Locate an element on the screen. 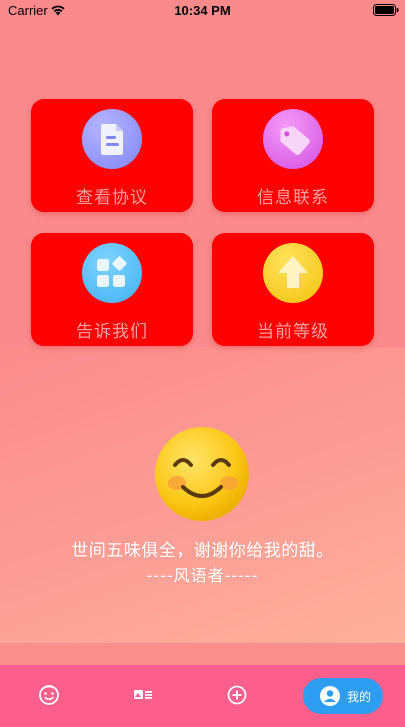  face-icon is located at coordinates (49, 695).